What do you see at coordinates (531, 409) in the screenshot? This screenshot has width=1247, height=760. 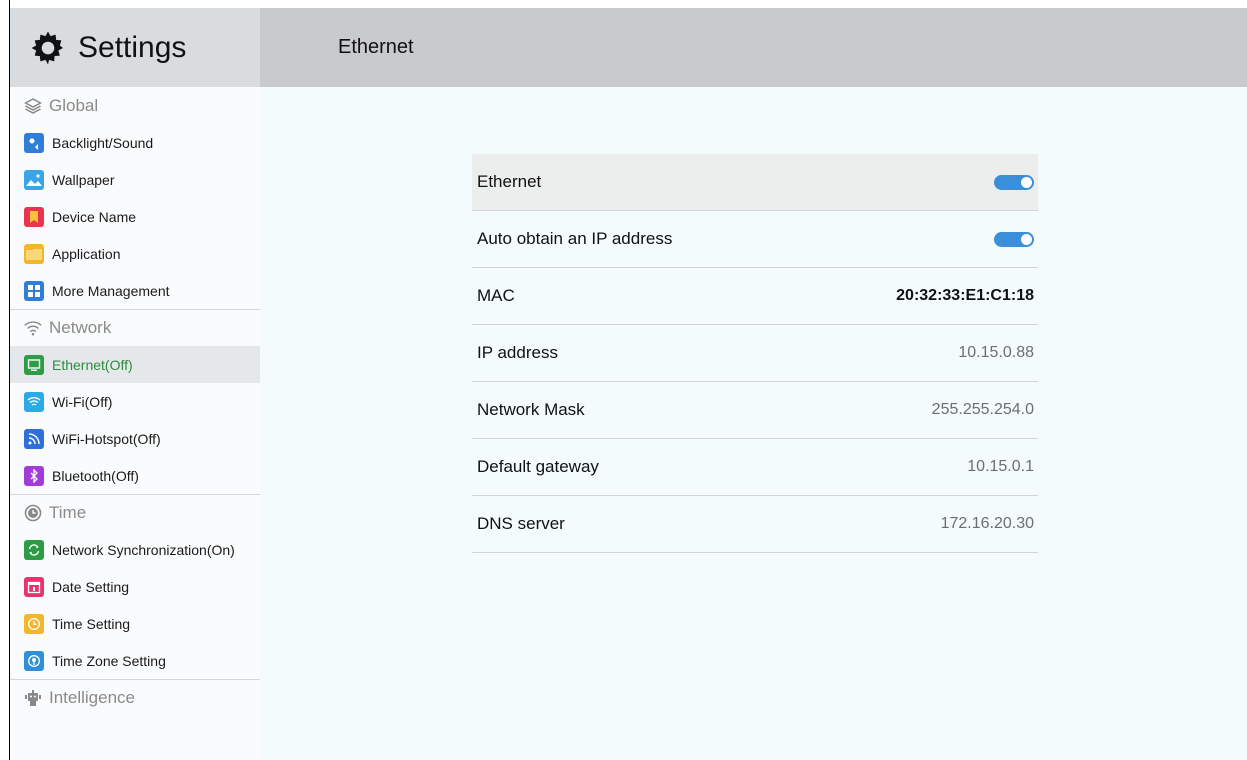 I see `row-label: Network Mask` at bounding box center [531, 409].